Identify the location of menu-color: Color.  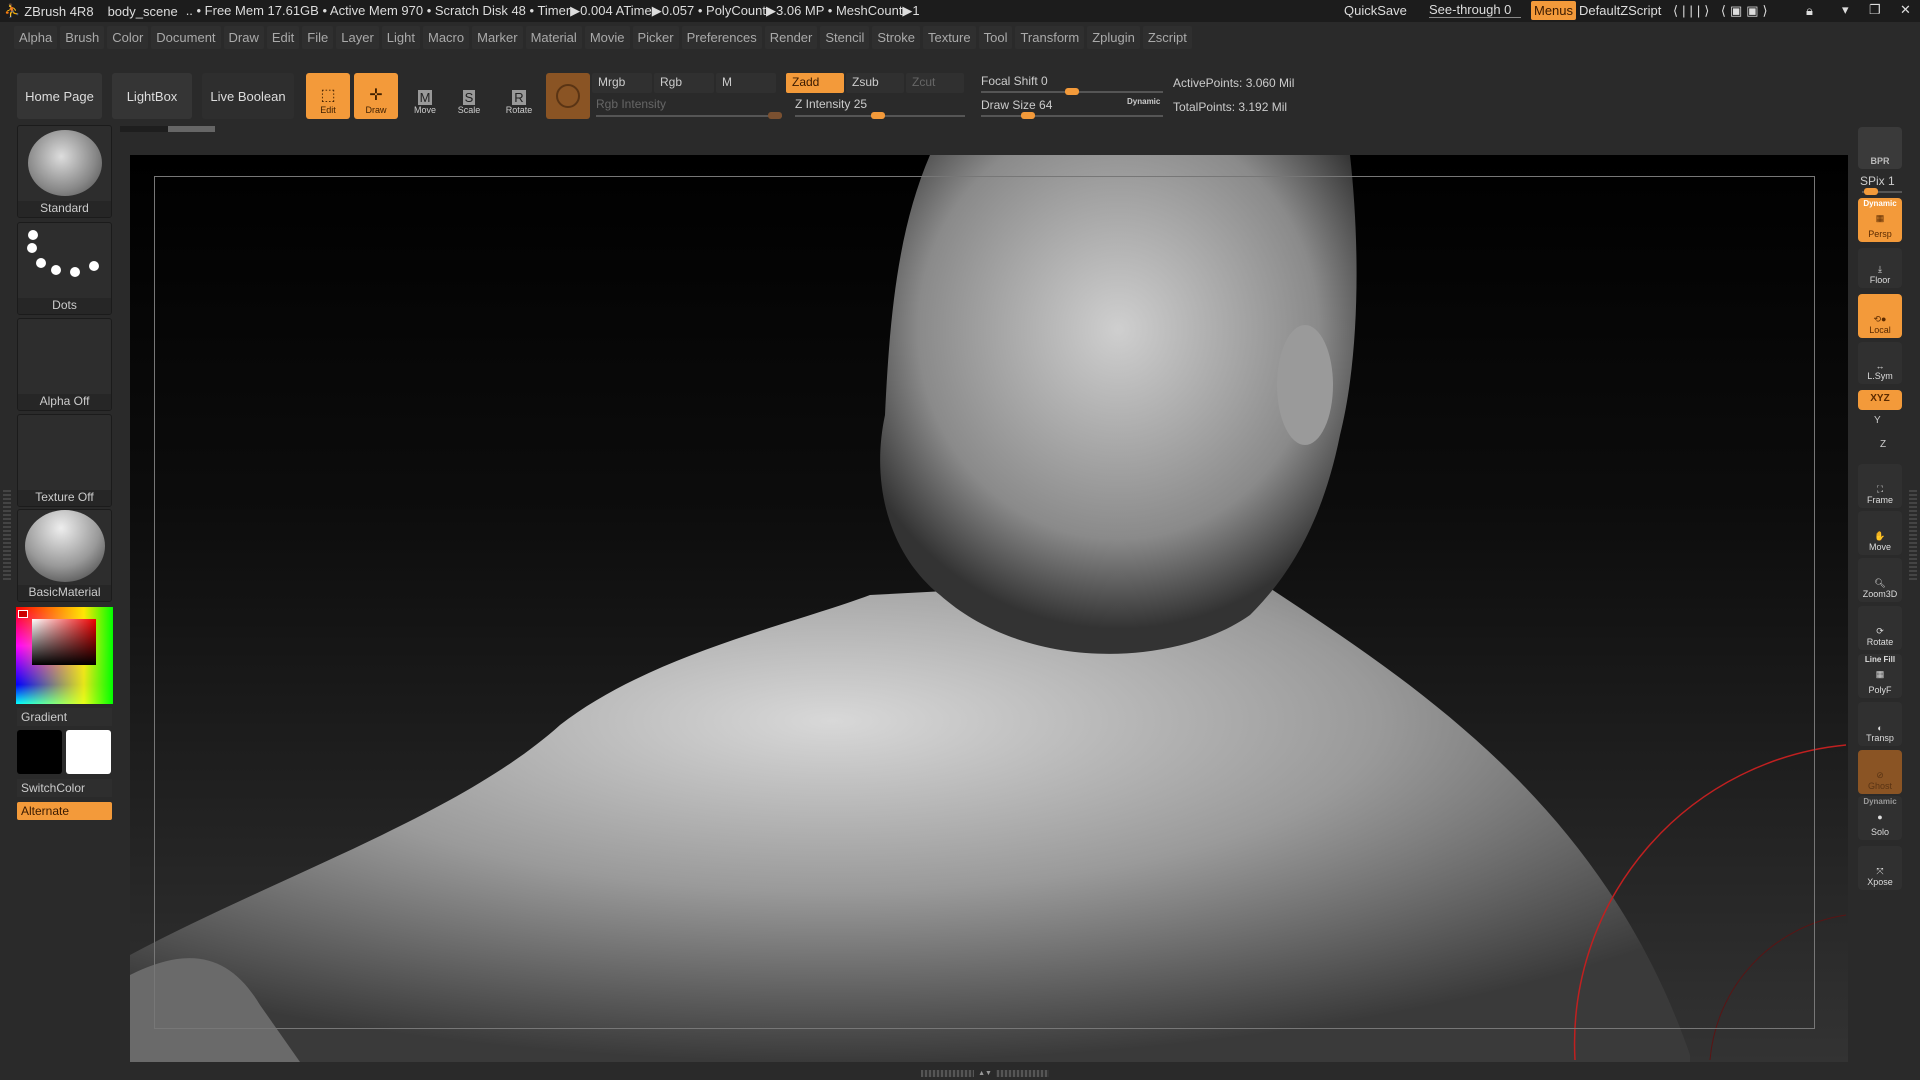
(128, 37).